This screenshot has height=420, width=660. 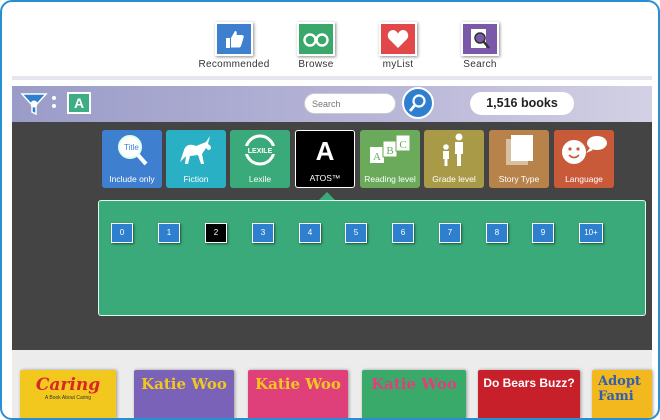 I want to click on category-fiction: Fiction, so click(x=196, y=159).